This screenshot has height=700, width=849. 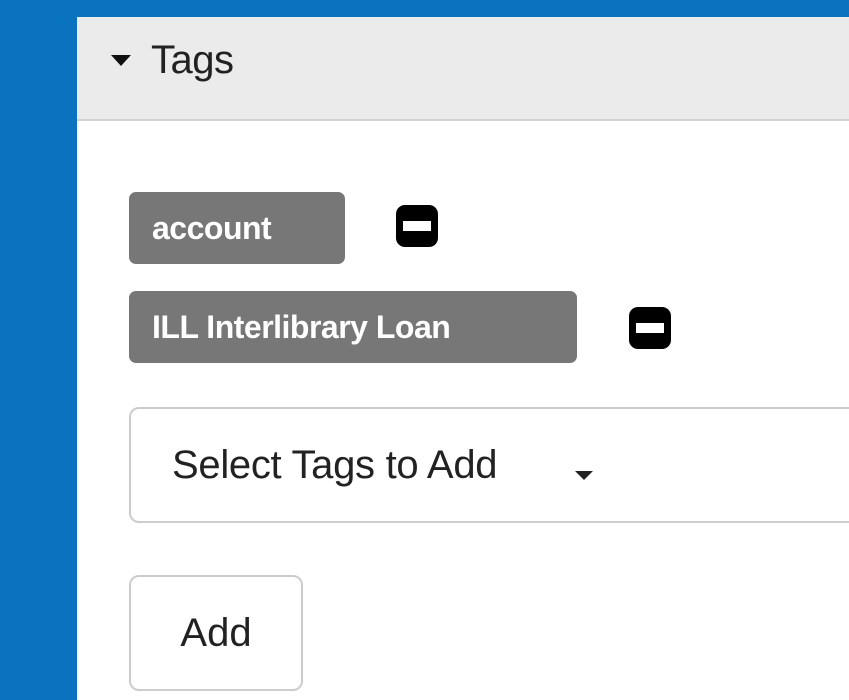 I want to click on panel-title: Tags, so click(x=192, y=60).